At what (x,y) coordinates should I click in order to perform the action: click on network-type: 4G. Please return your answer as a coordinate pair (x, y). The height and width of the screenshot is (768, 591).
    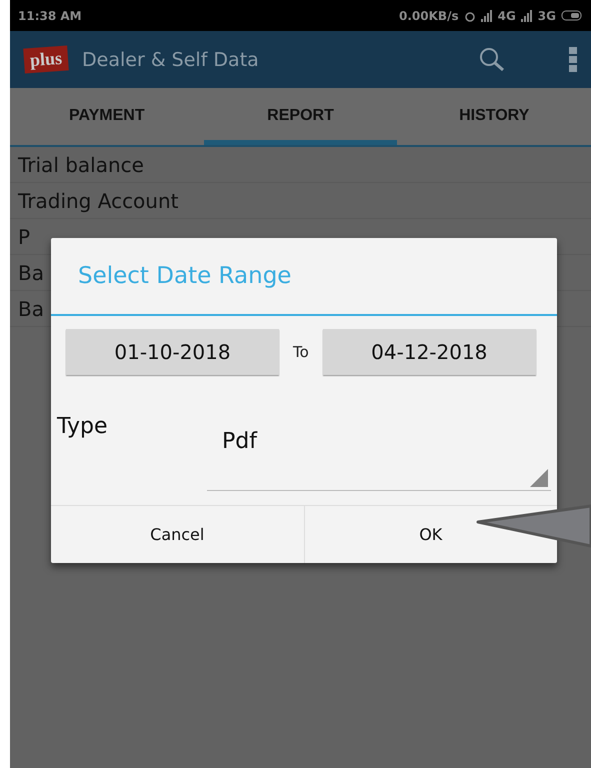
    Looking at the image, I should click on (507, 15).